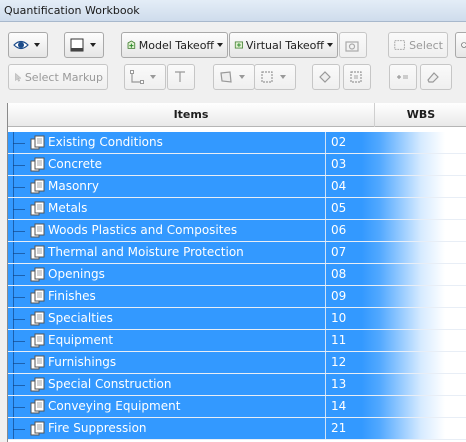 The height and width of the screenshot is (442, 466). Describe the element at coordinates (385, 186) in the screenshot. I see `row-wbs-code: 04` at that location.